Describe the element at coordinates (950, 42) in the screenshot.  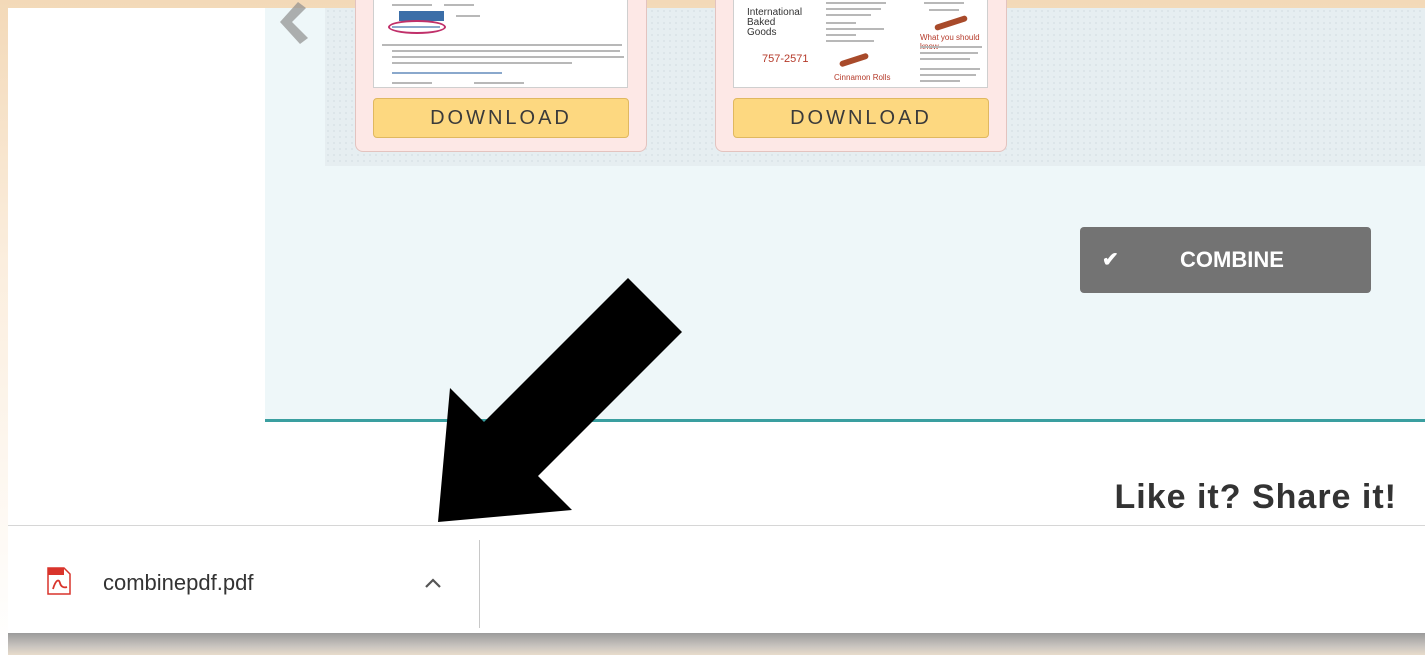
I see `thumb-question: What you should know` at that location.